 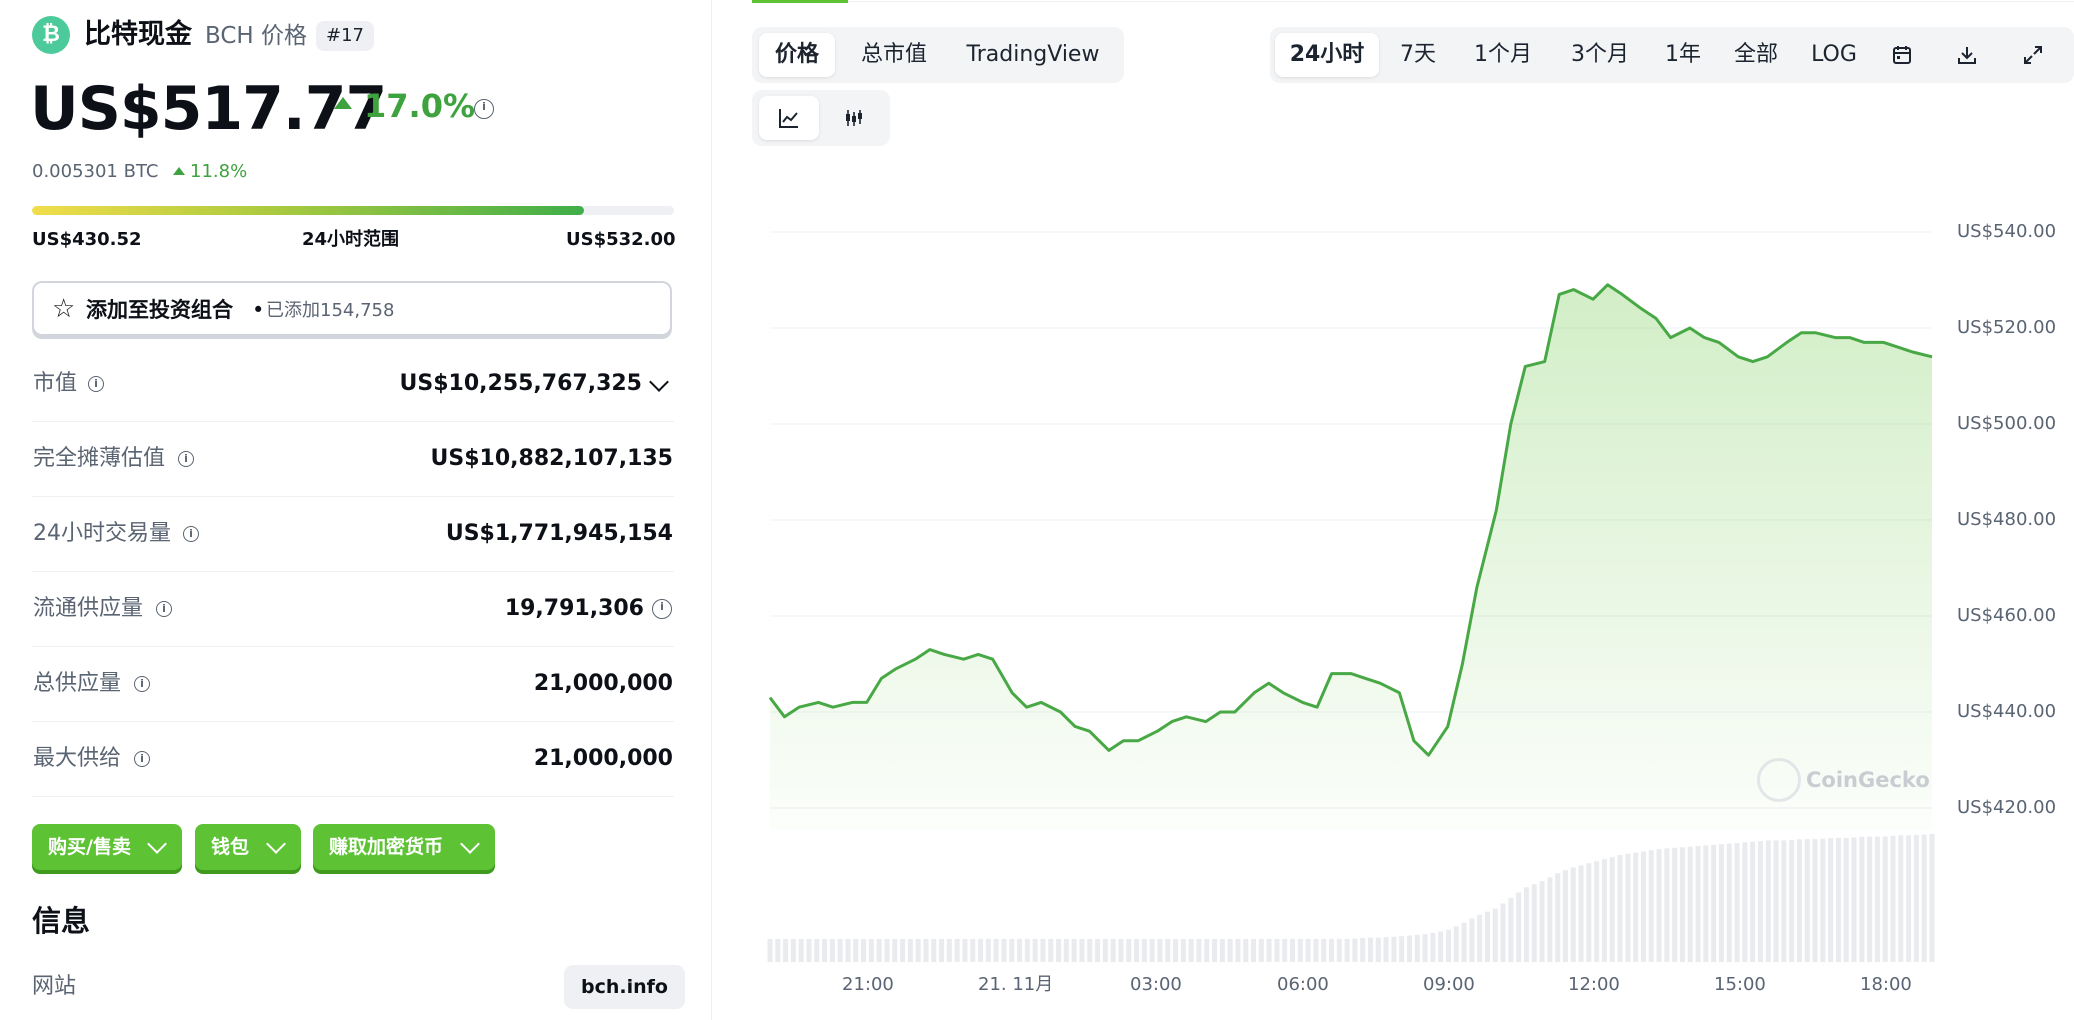 What do you see at coordinates (789, 118) in the screenshot?
I see `line-chart-icon` at bounding box center [789, 118].